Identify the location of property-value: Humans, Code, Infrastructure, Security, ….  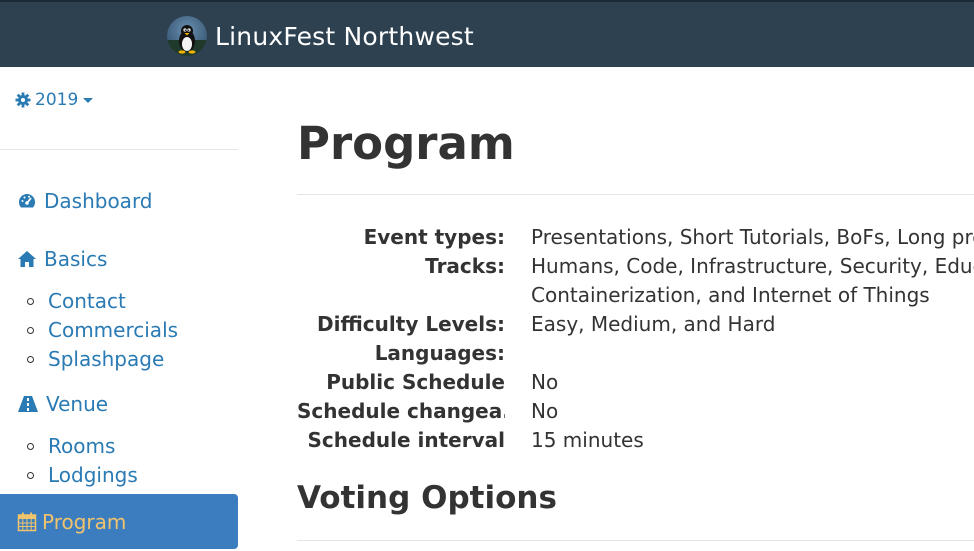
(752, 266).